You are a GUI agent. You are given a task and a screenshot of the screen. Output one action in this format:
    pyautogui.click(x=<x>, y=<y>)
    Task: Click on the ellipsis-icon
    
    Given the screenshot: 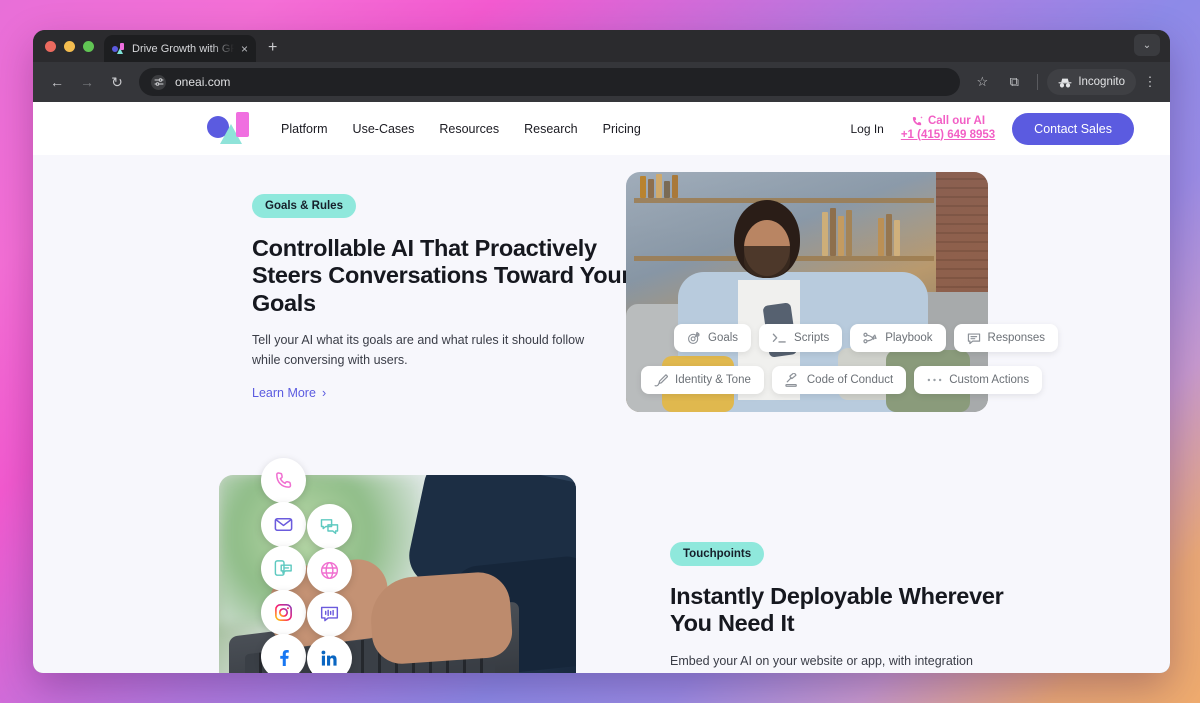 What is the action you would take?
    pyautogui.click(x=934, y=380)
    